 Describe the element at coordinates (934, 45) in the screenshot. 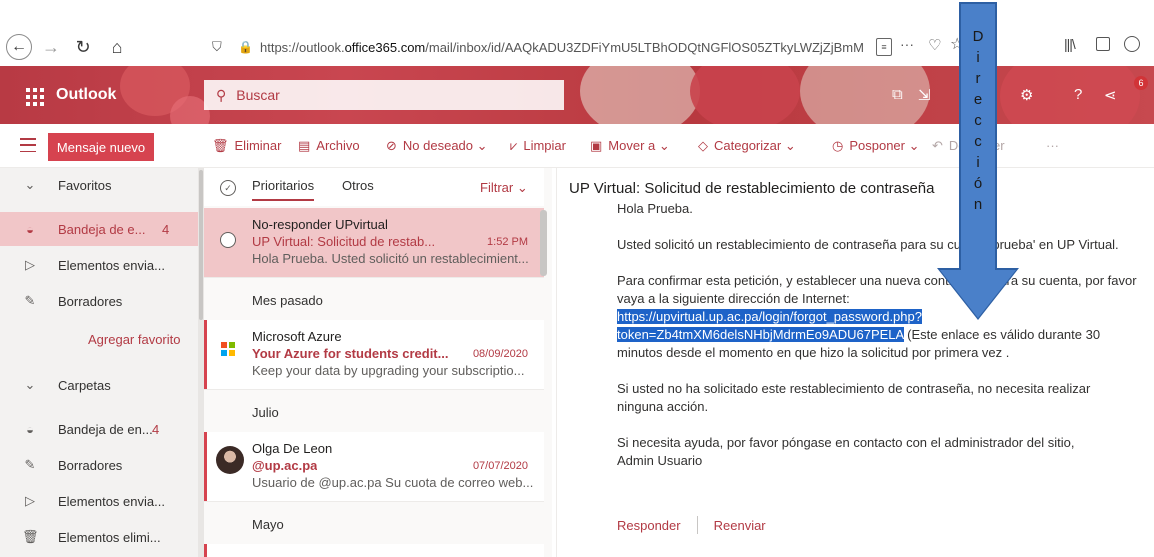

I see `pocket-icon: ♡` at that location.